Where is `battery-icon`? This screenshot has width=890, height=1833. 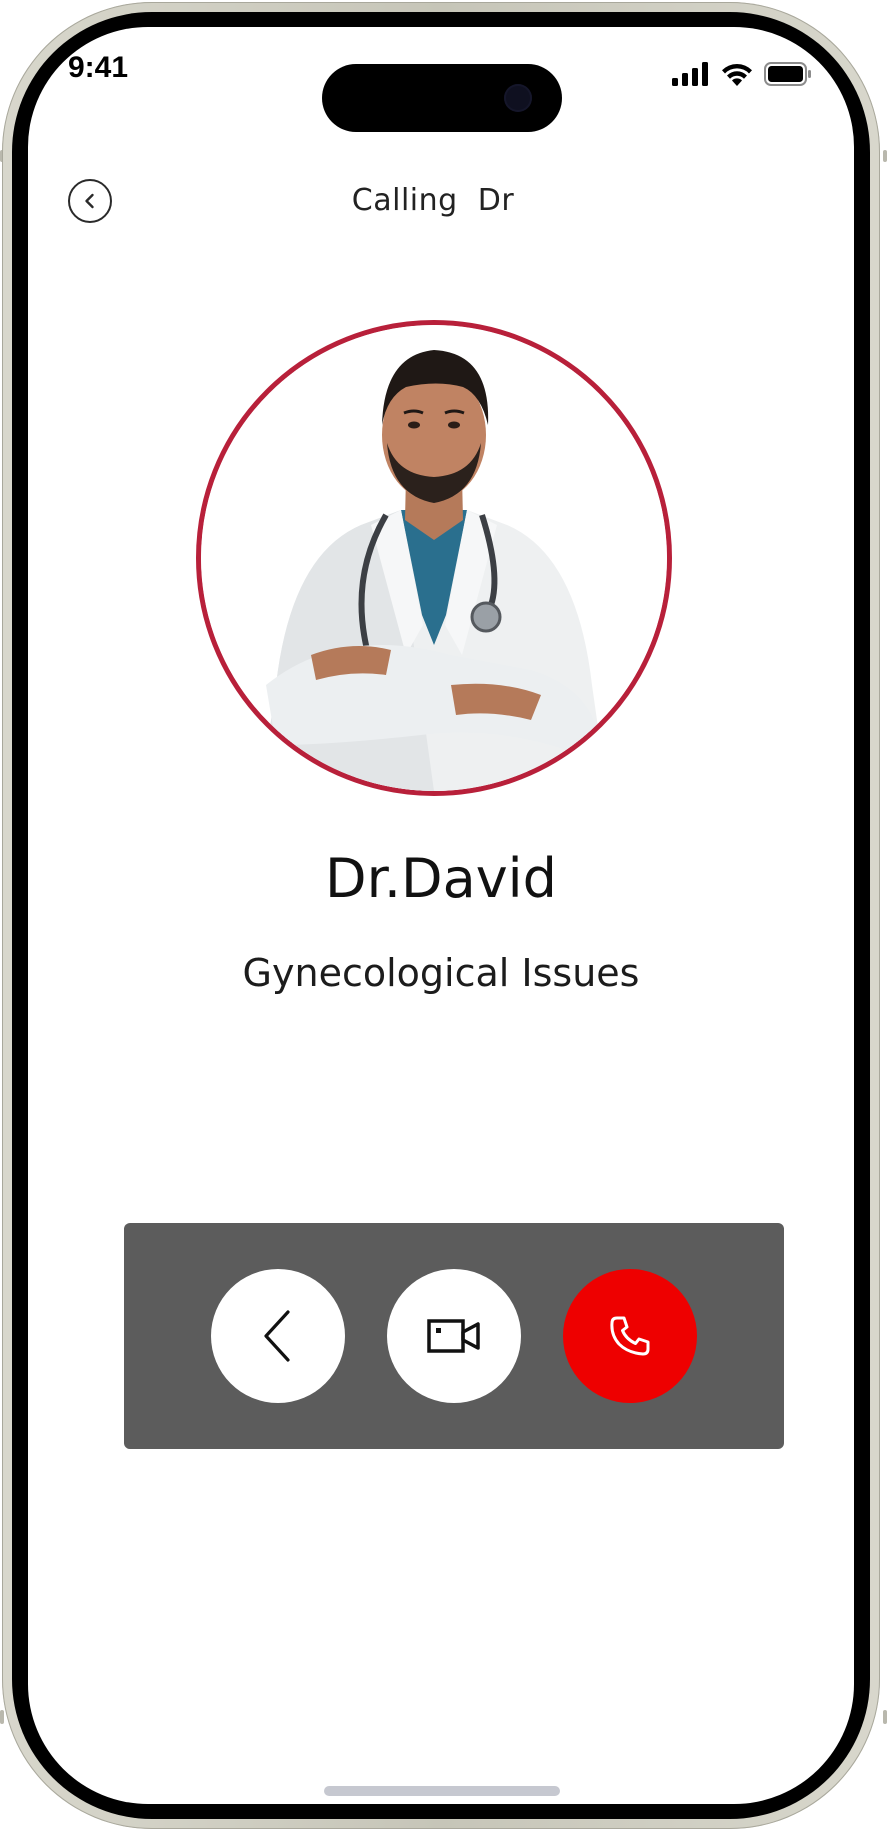 battery-icon is located at coordinates (787, 74).